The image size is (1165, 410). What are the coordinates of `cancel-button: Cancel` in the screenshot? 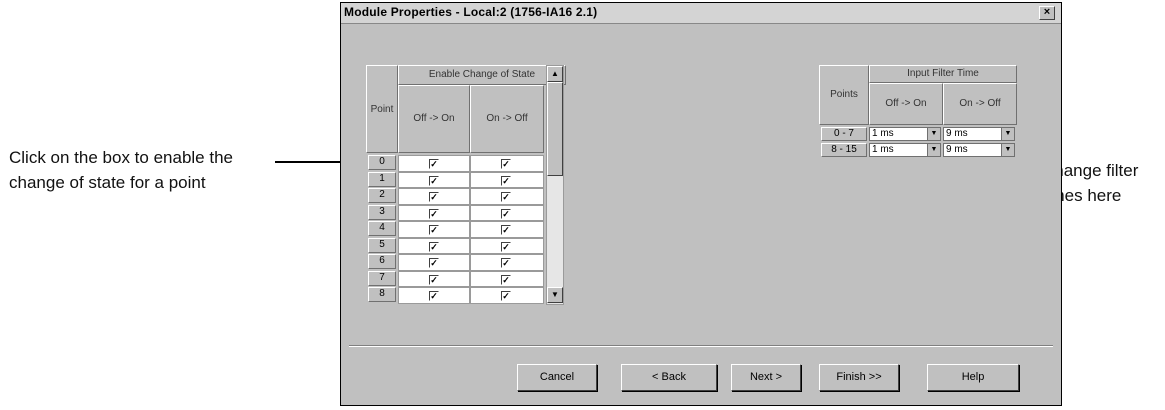 It's located at (557, 377).